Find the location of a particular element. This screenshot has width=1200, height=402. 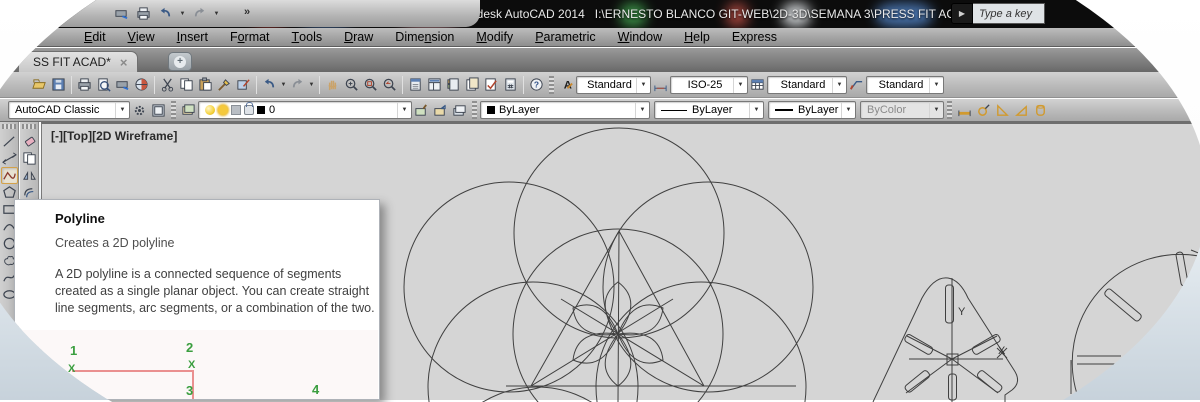

layer-unlock-icon is located at coordinates (249, 108).